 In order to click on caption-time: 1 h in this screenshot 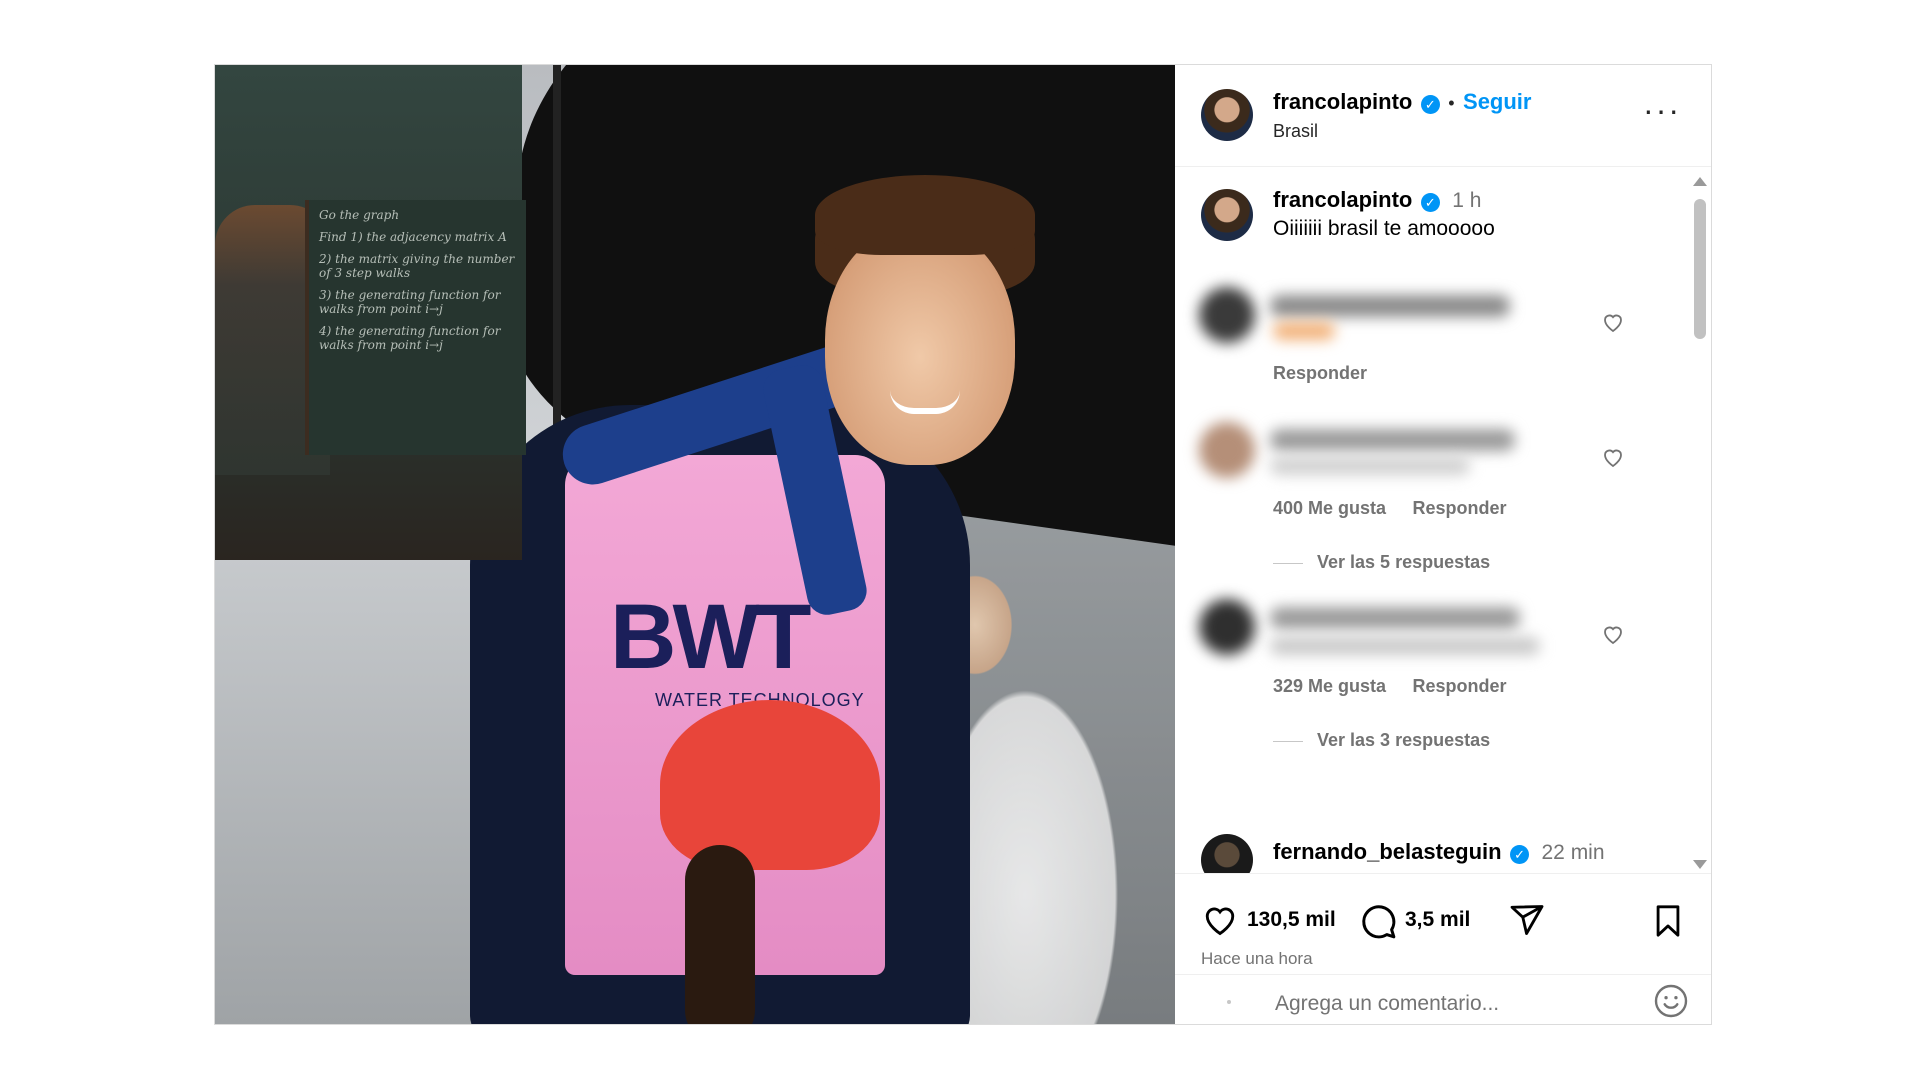, I will do `click(1467, 200)`.